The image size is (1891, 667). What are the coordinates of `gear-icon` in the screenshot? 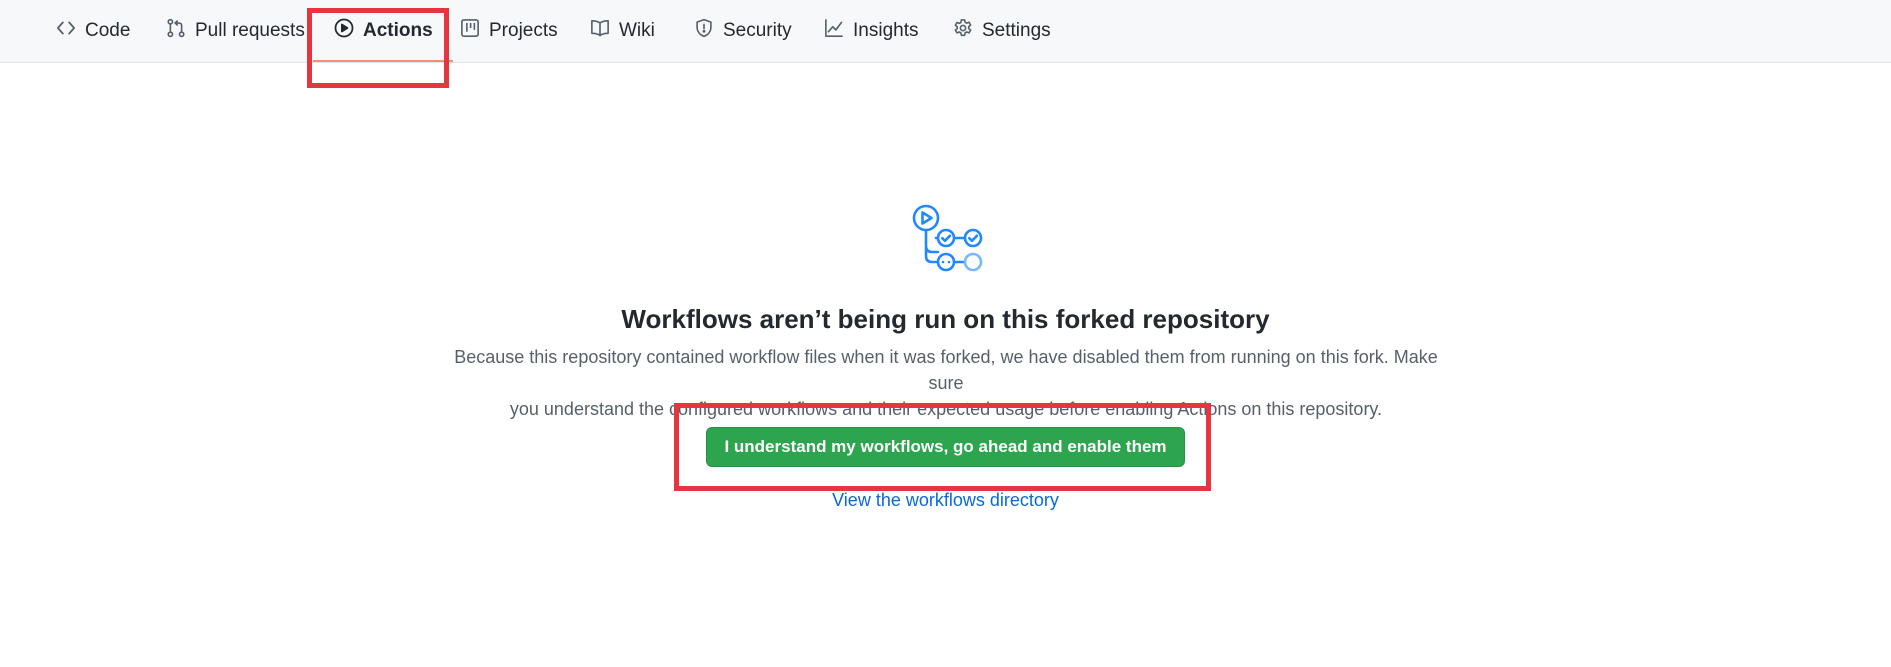 It's located at (967, 31).